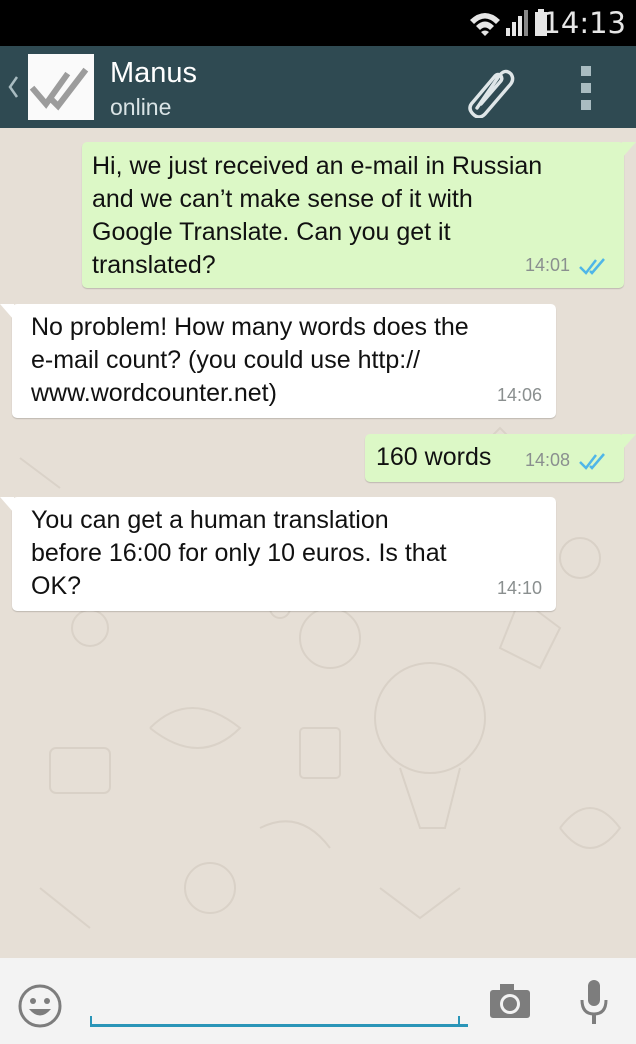 Image resolution: width=636 pixels, height=1044 pixels. I want to click on status-icons, so click(508, 23).